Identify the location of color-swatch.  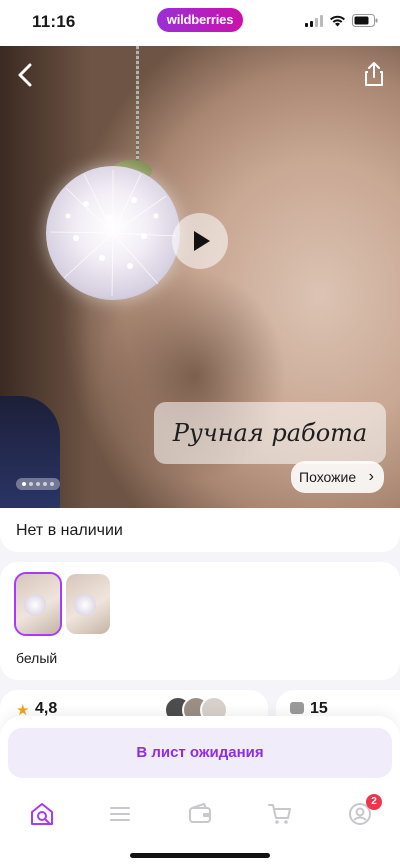
(88, 604).